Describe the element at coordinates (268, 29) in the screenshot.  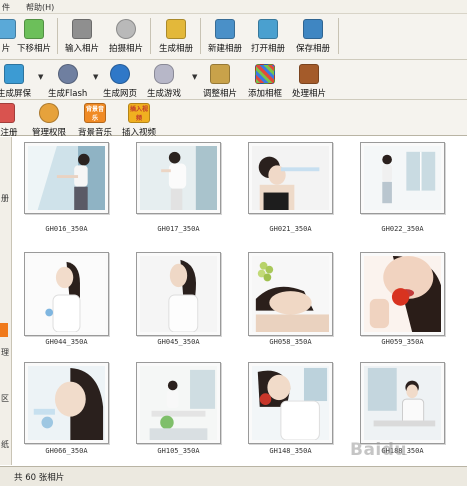
I see `open-album-icon` at that location.